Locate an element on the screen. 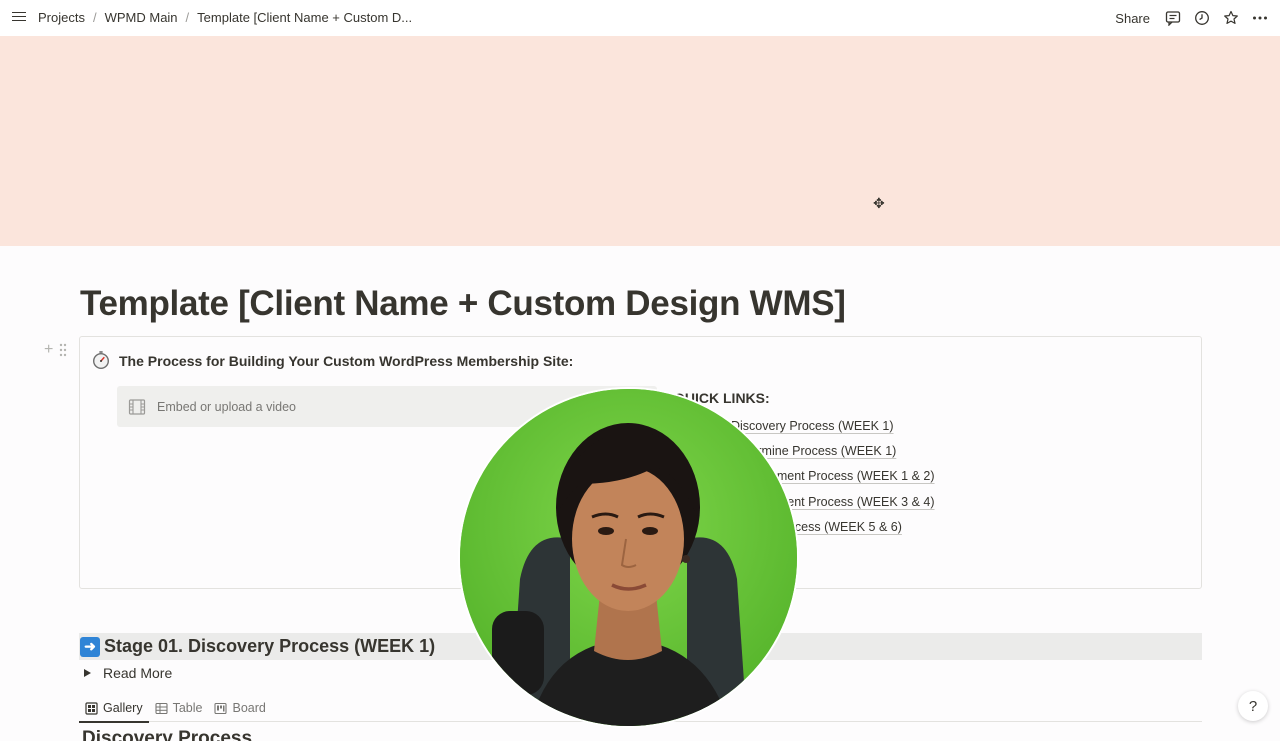  gallery-icon is located at coordinates (91, 708).